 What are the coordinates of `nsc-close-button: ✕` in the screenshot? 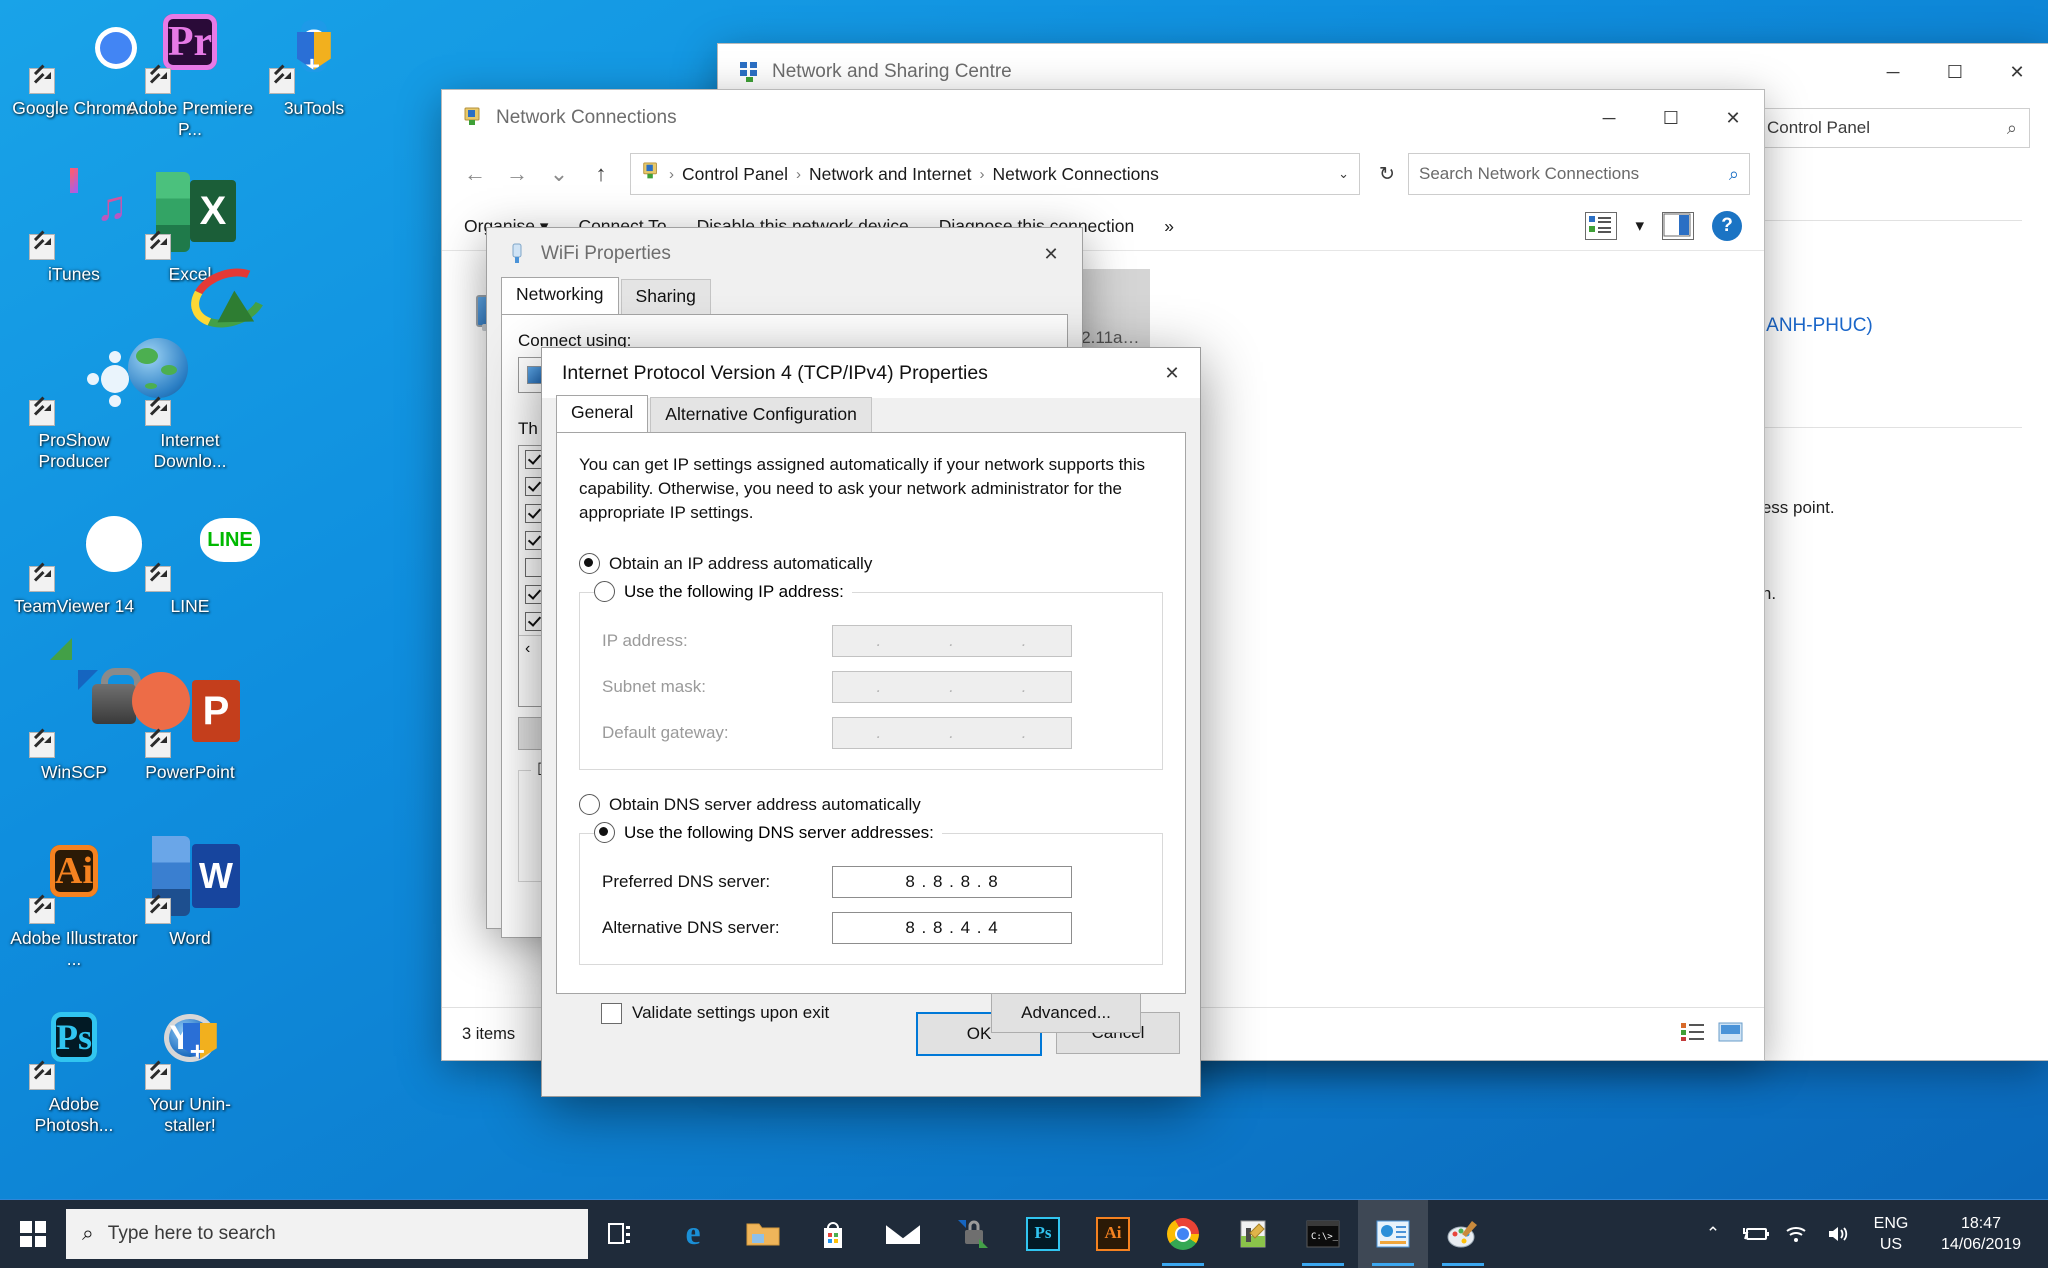 It's located at (2017, 72).